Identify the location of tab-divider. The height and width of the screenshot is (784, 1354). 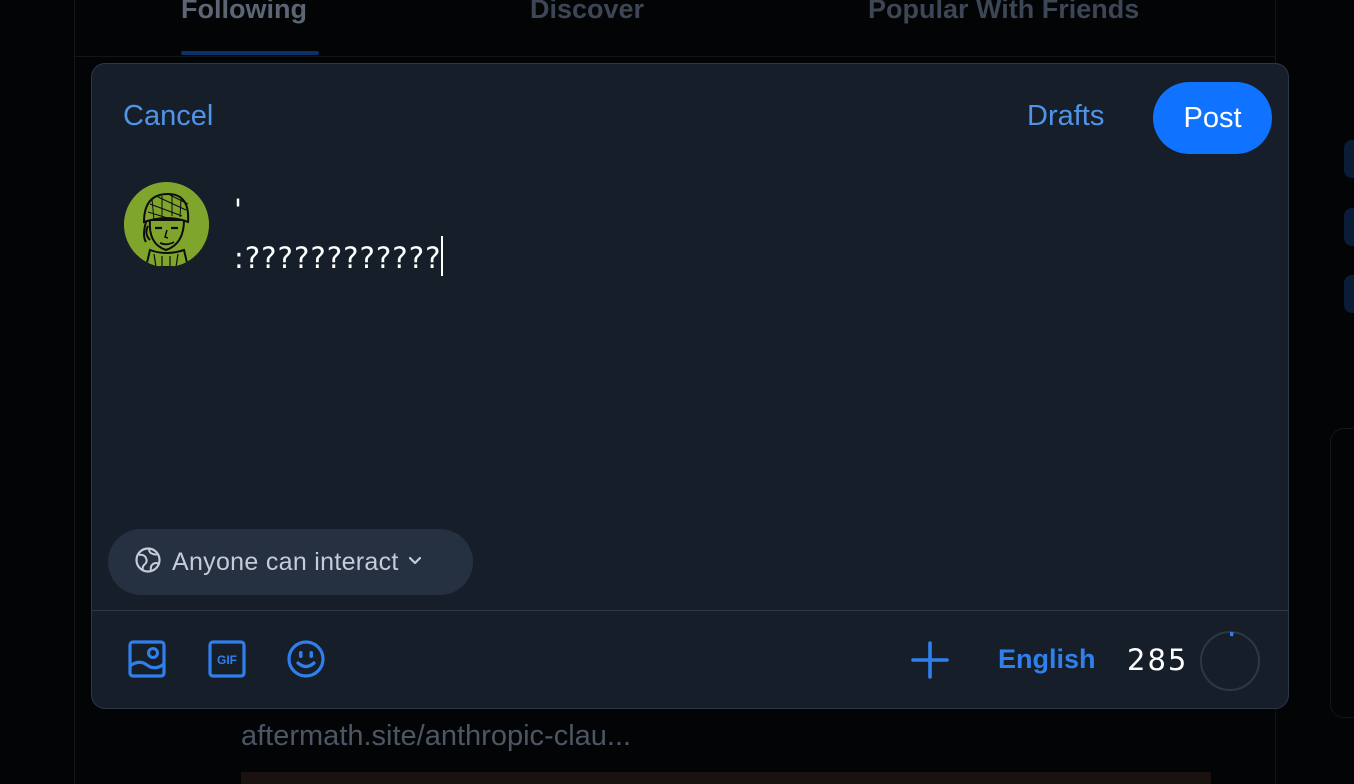
(675, 56).